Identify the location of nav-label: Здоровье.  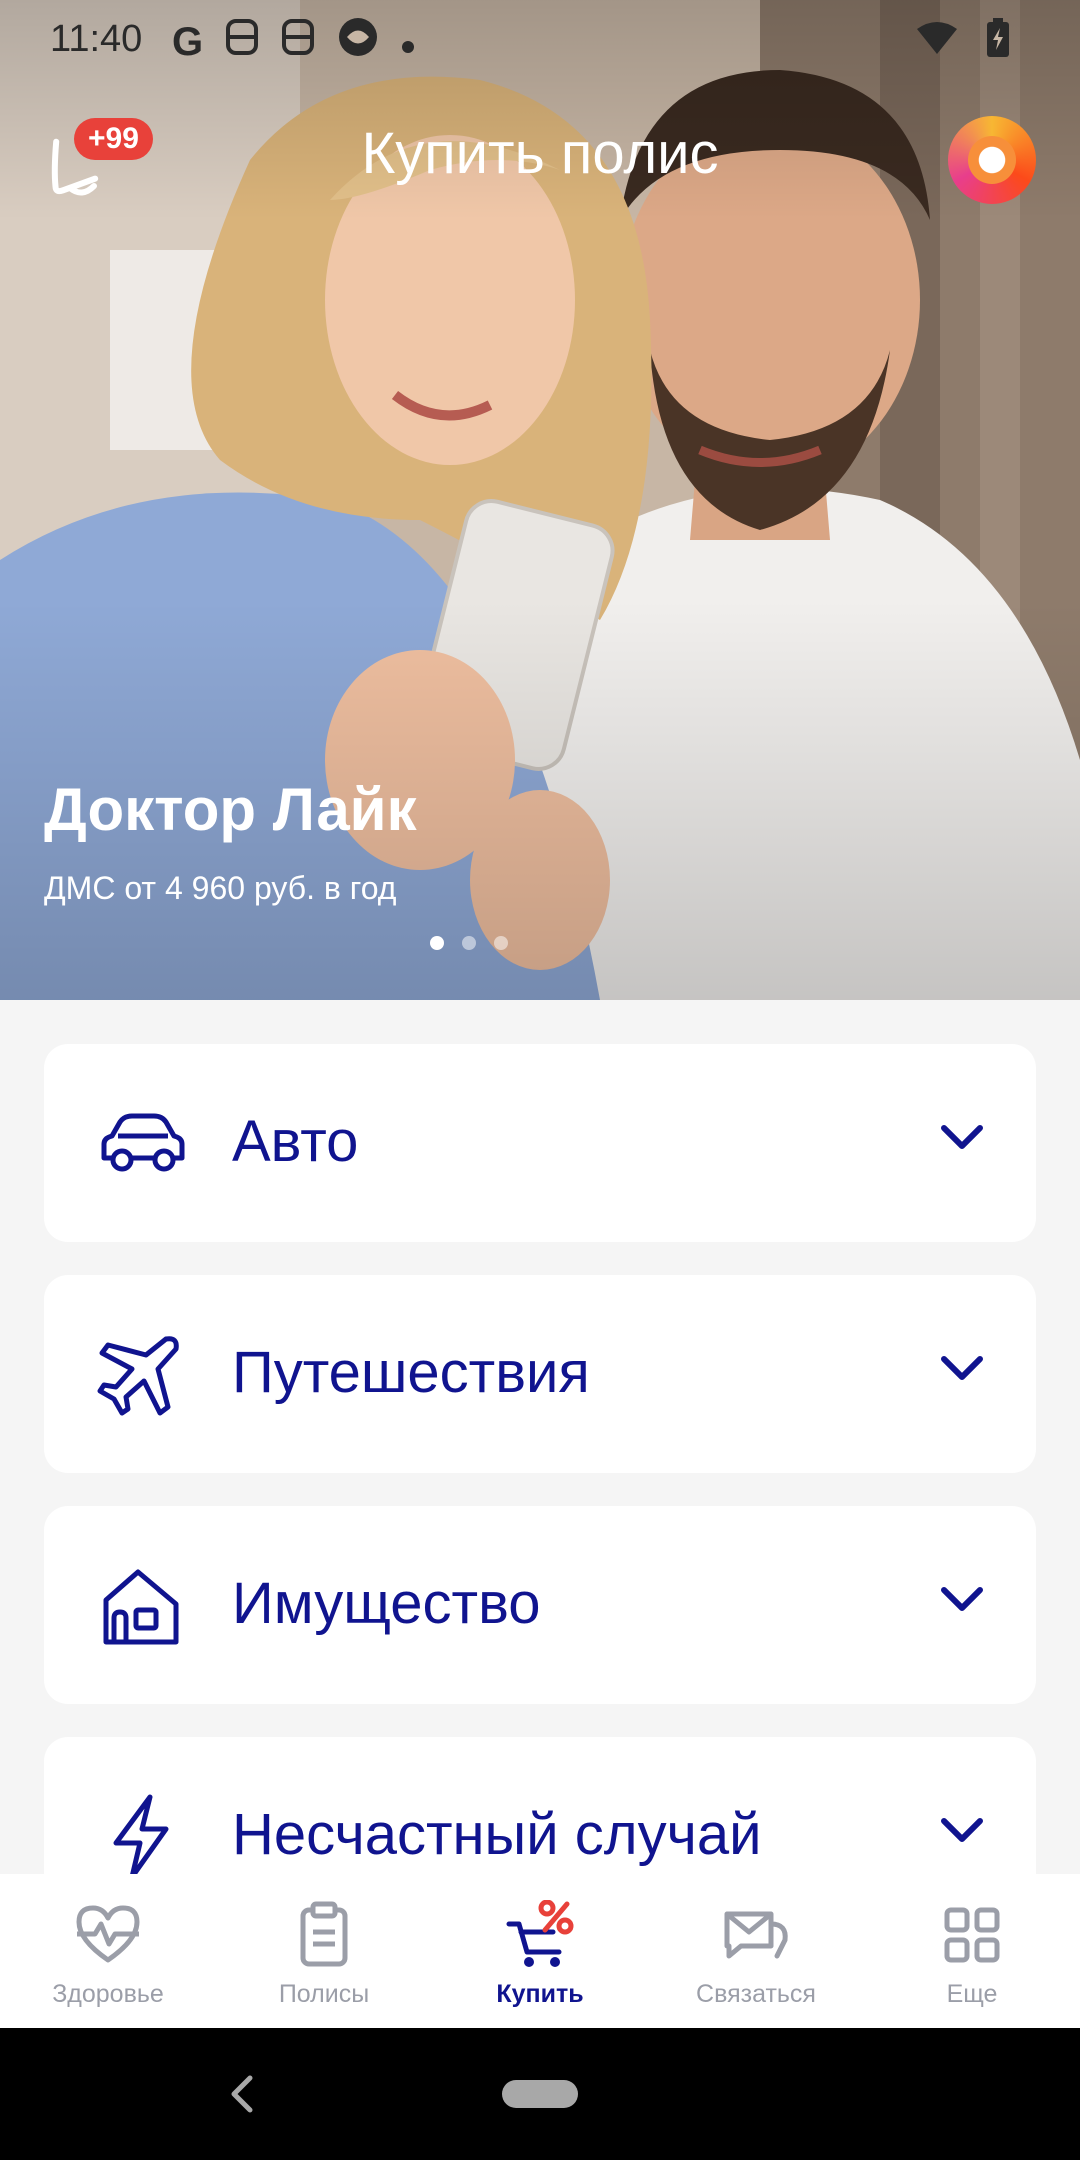
(108, 1994).